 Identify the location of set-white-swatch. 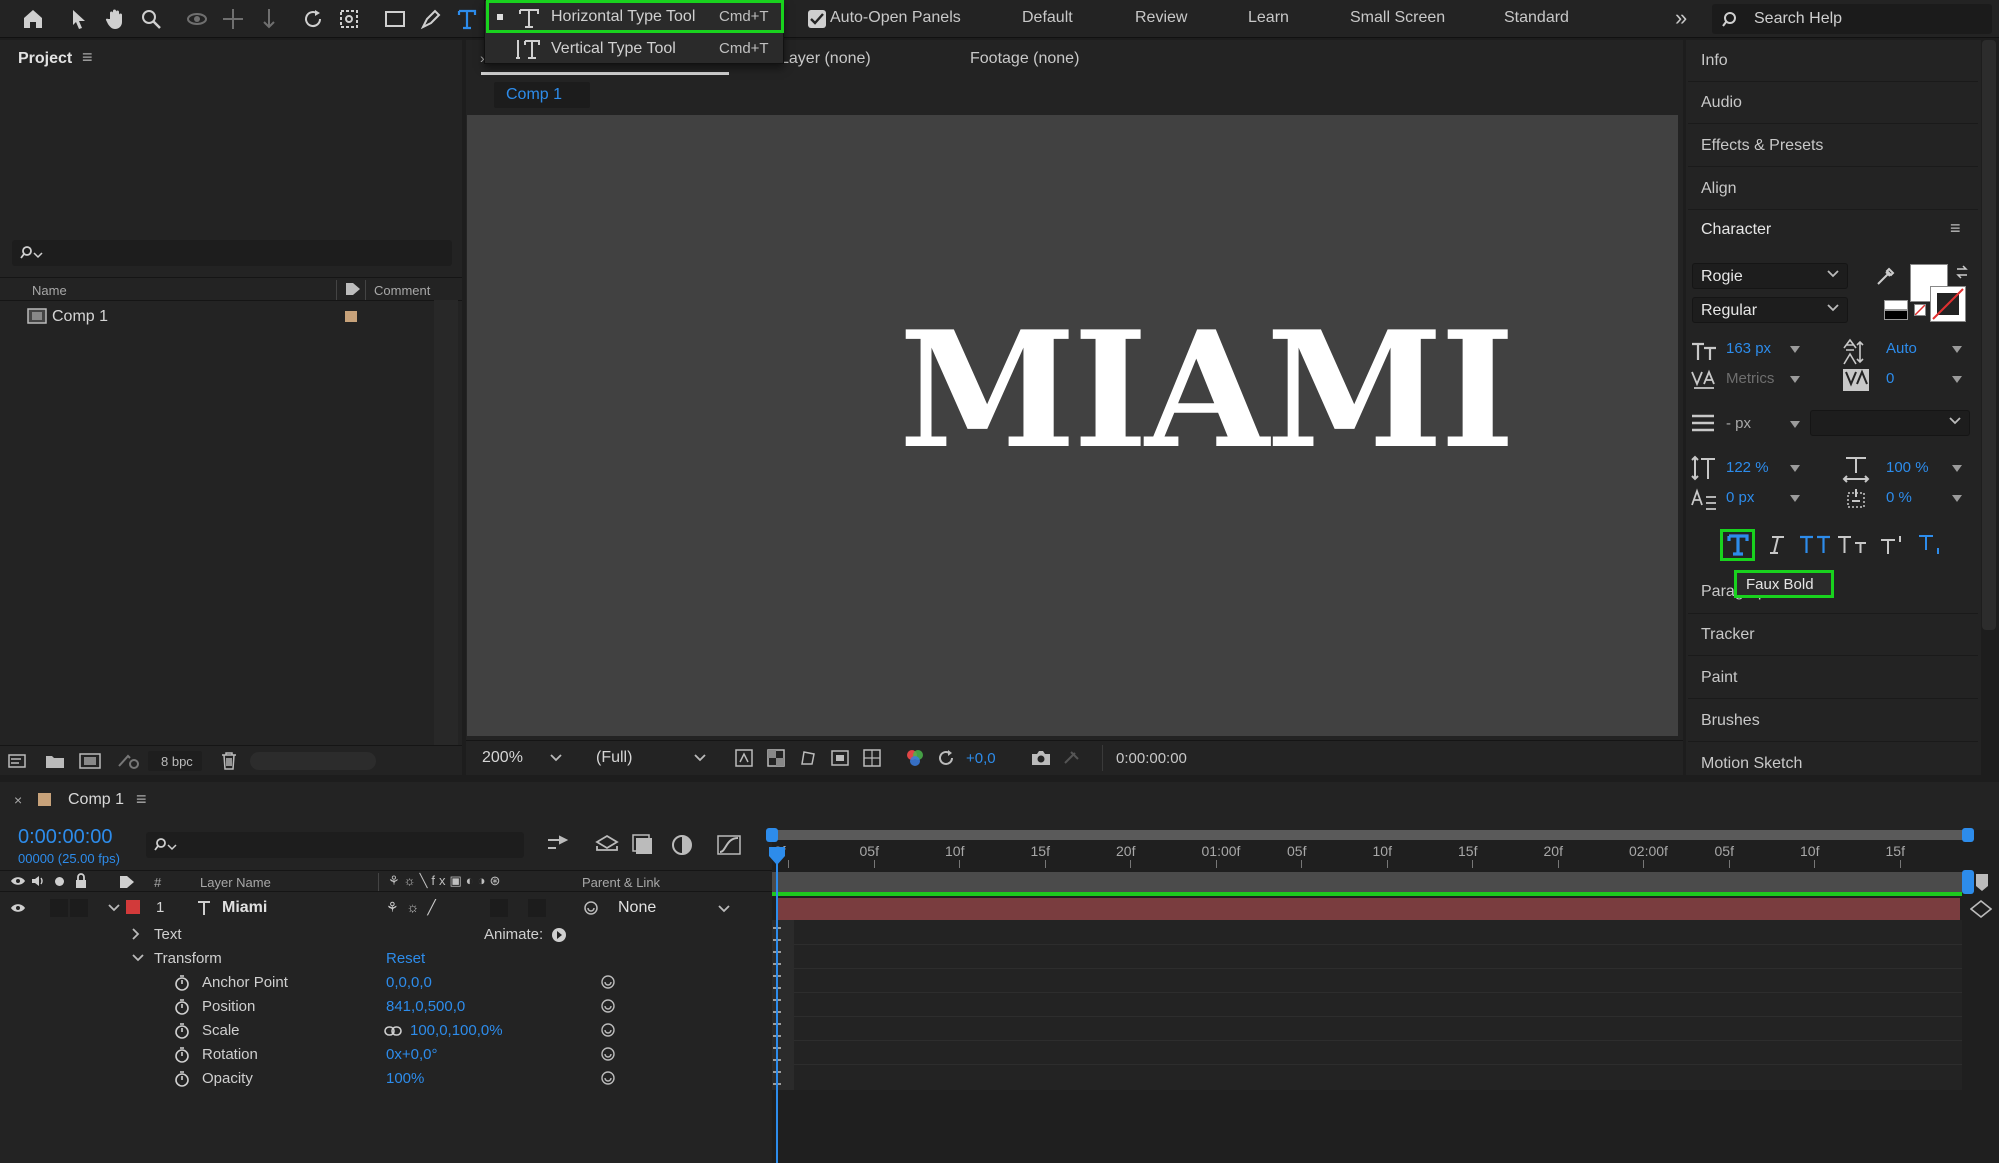
(1896, 305).